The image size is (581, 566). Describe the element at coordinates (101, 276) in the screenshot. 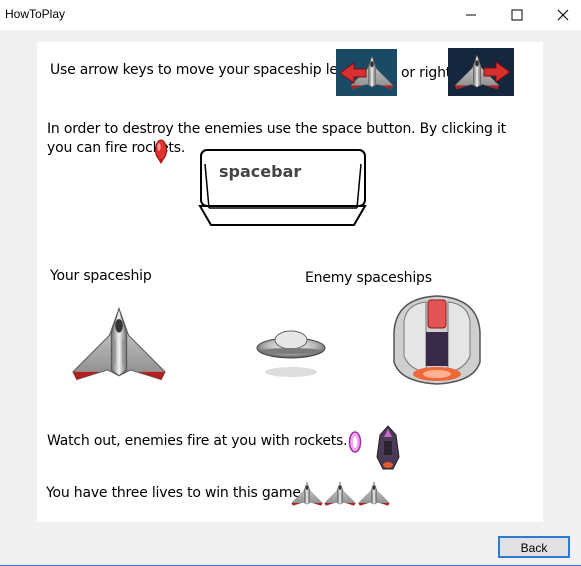

I see `your-spaceship-label: Your spaceship` at that location.